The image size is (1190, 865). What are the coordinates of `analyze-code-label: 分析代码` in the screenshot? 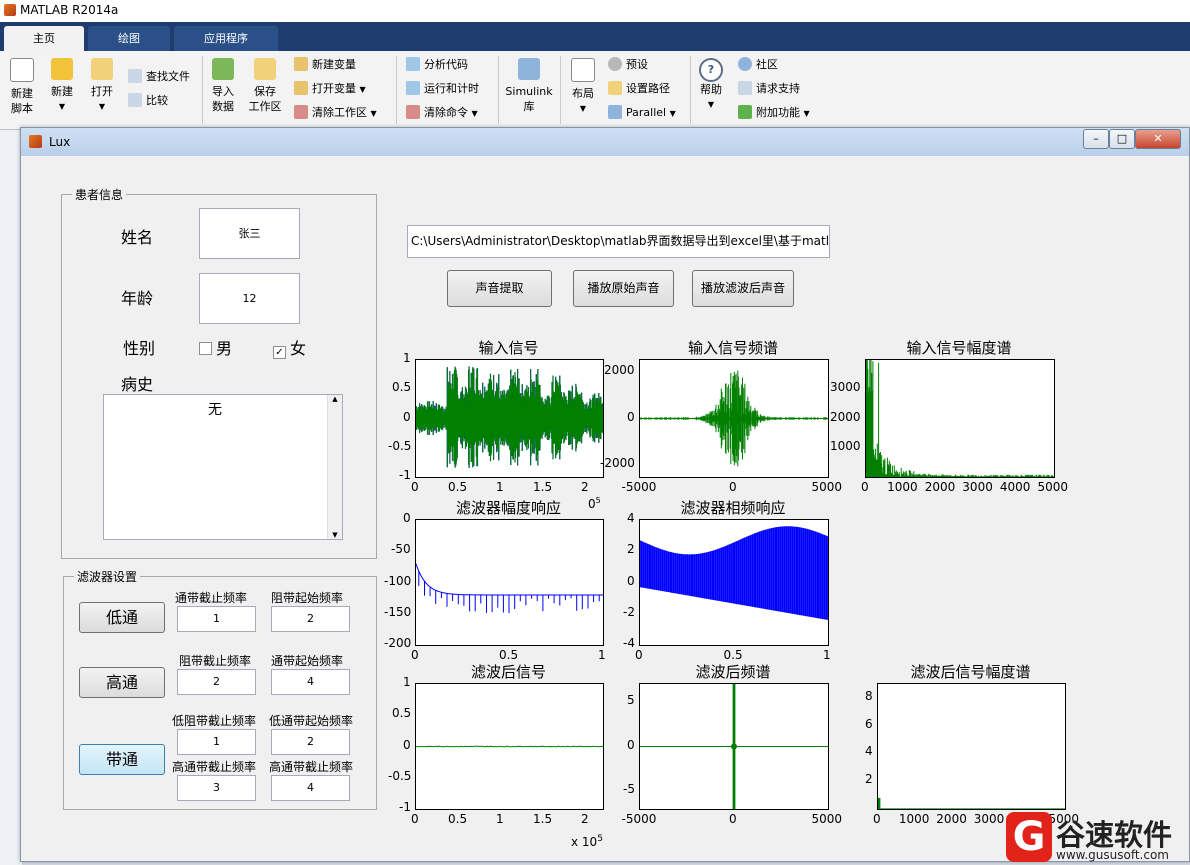 It's located at (446, 64).